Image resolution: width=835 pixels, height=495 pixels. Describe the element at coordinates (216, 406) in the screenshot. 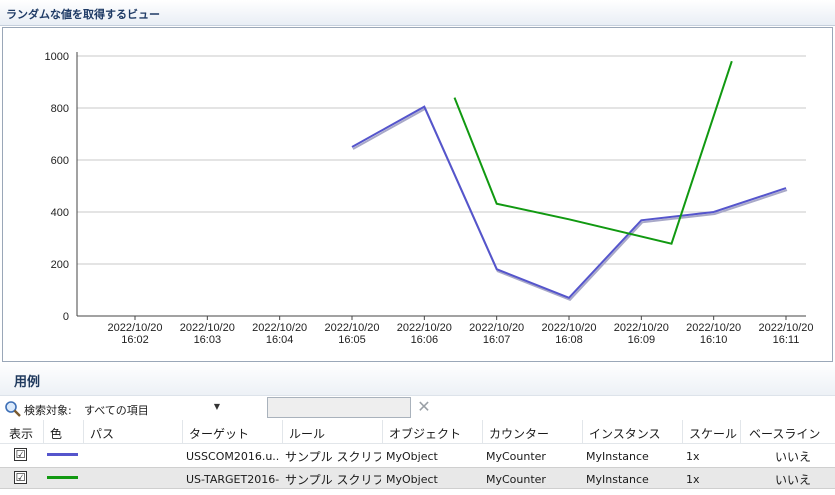

I see `chevron-down-icon: ▼` at that location.